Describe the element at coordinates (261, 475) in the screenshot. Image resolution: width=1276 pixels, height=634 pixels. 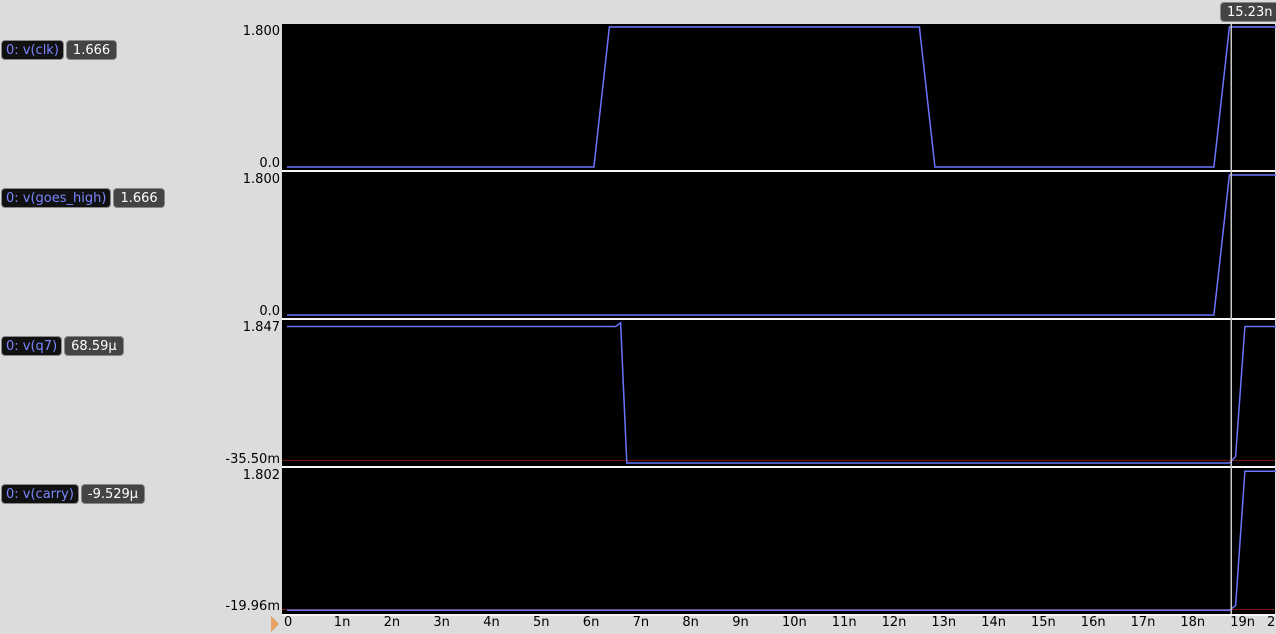
I see `y-top-label: 1.802` at that location.